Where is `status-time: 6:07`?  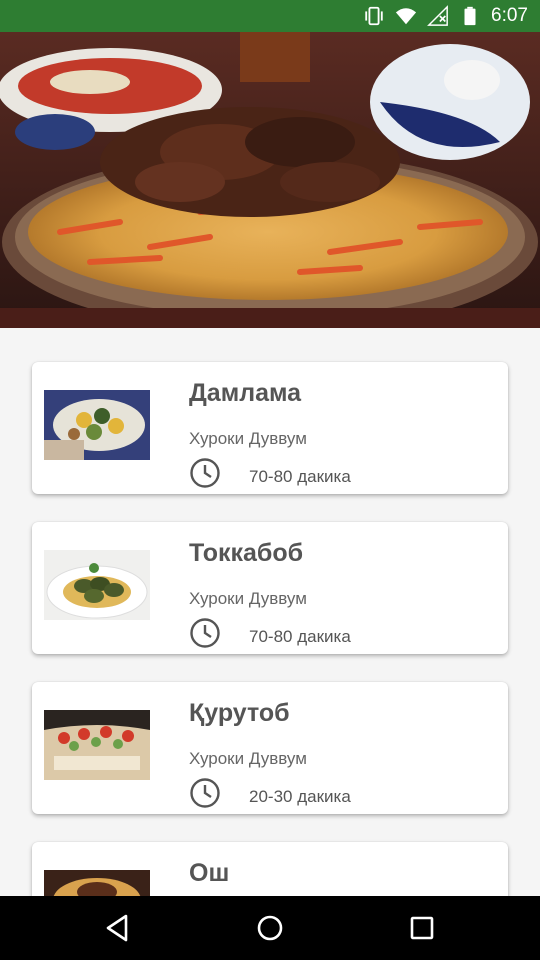
status-time: 6:07 is located at coordinates (509, 15).